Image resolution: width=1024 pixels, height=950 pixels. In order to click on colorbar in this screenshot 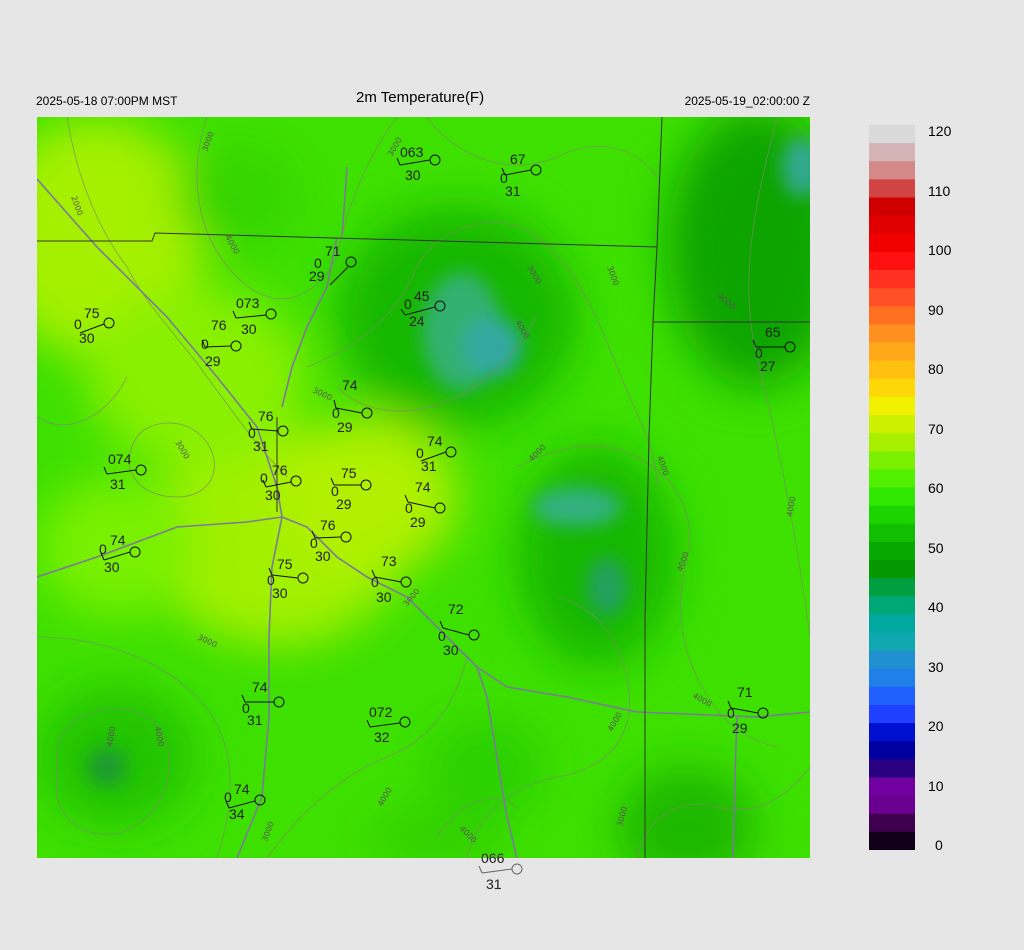, I will do `click(892, 487)`.